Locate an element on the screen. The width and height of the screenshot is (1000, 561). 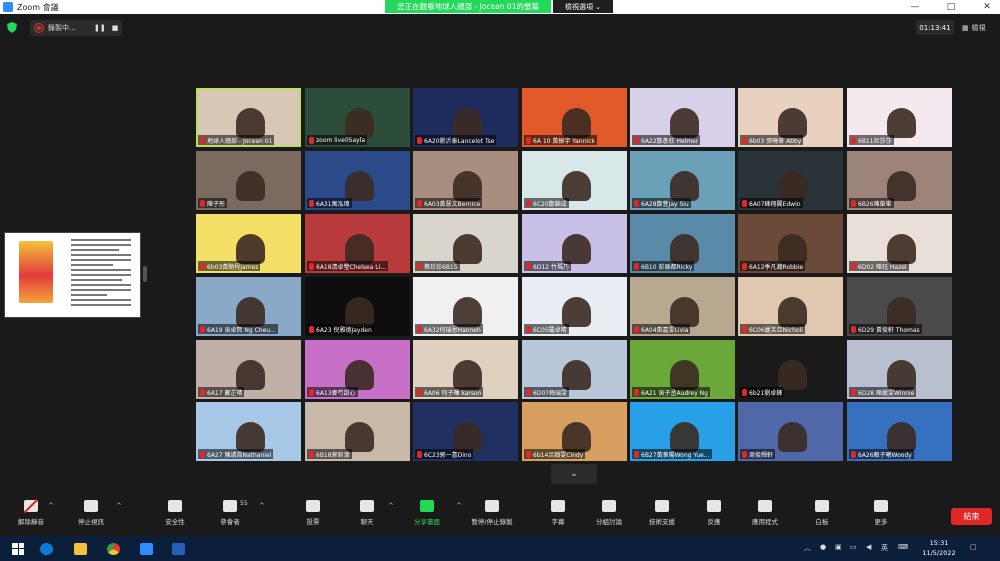
participant-tile: 陳子彤 is located at coordinates (248, 180).